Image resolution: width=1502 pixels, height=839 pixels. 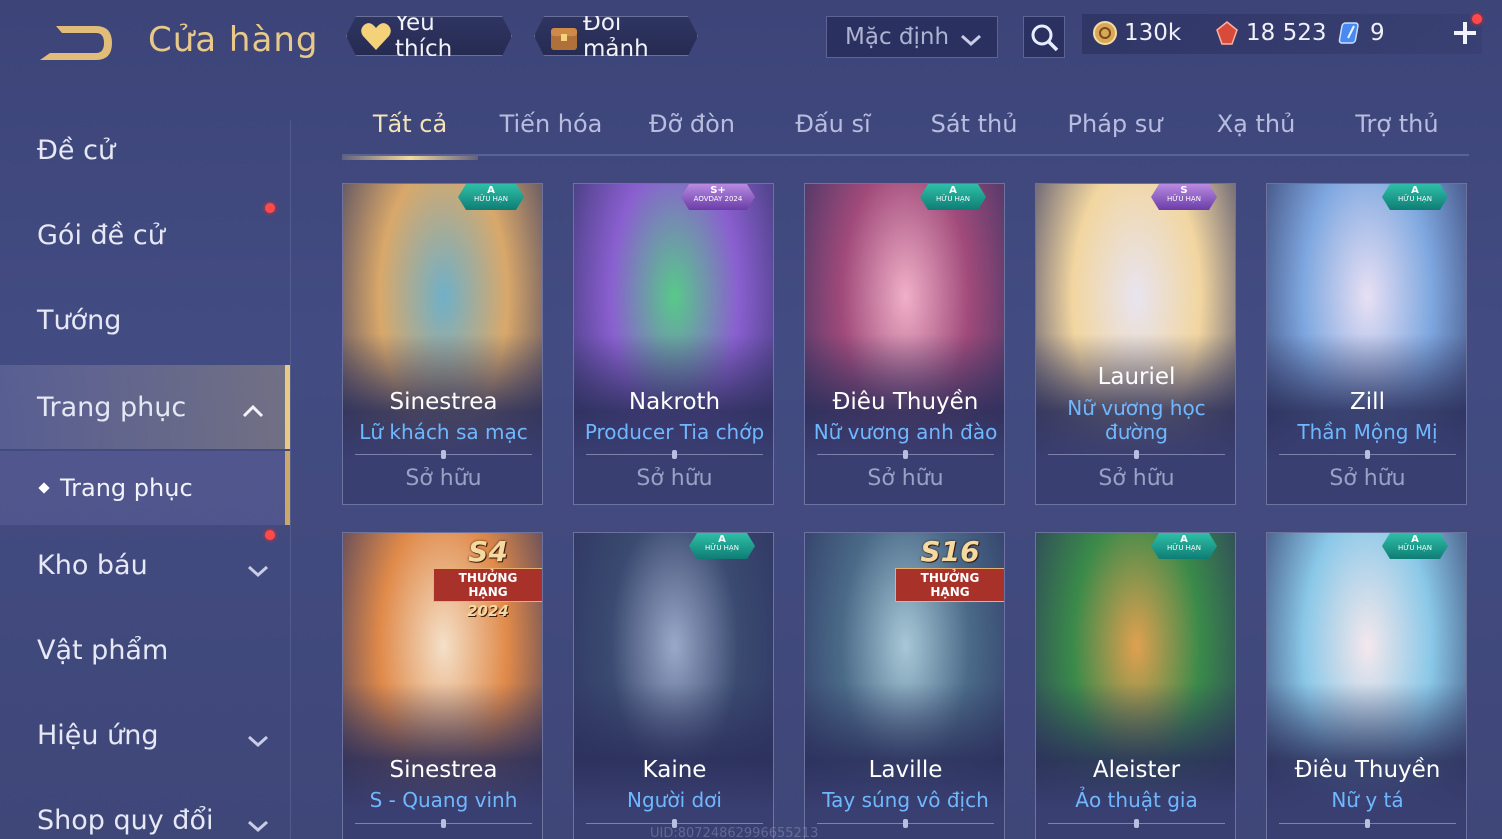 I want to click on favorites-button: Yêu thích, so click(x=429, y=36).